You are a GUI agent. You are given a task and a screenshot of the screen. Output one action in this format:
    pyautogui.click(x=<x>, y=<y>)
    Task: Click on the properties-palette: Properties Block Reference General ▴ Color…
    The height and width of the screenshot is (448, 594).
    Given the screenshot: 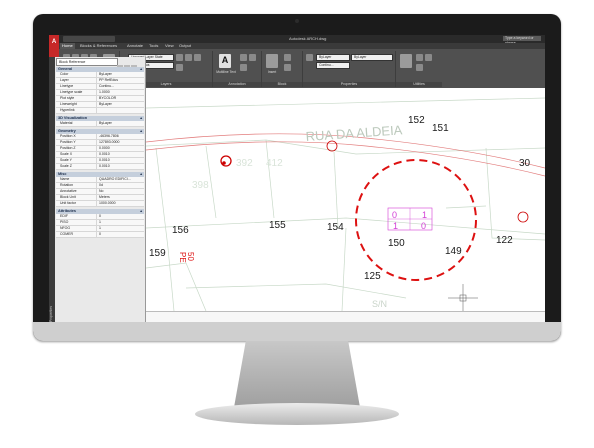 What is the action you would take?
    pyautogui.click(x=97, y=194)
    